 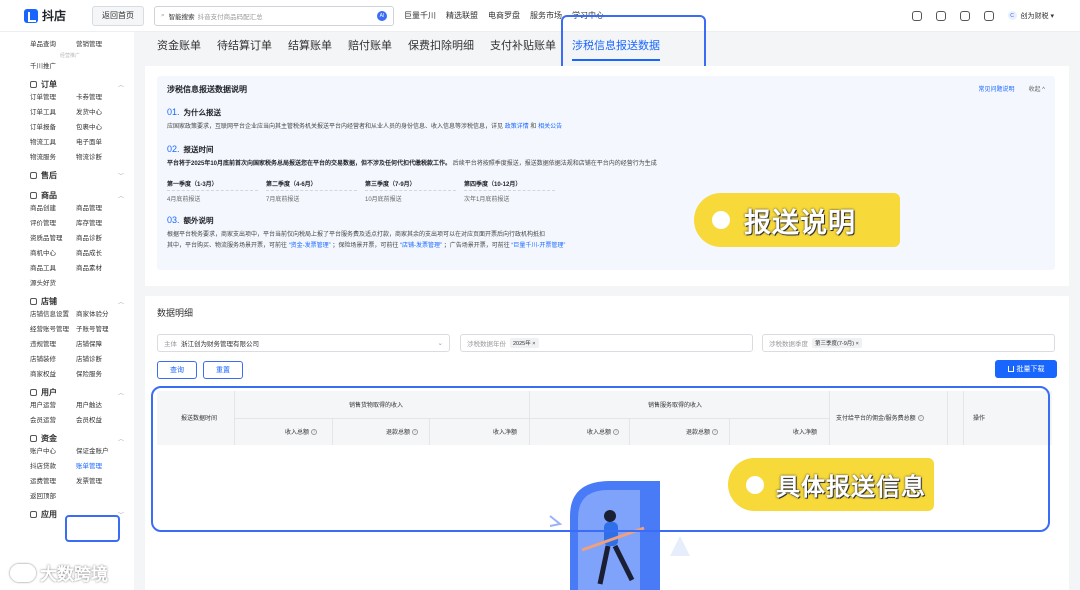 What do you see at coordinates (101, 466) in the screenshot?
I see `sidebar-item: 账单管理` at bounding box center [101, 466].